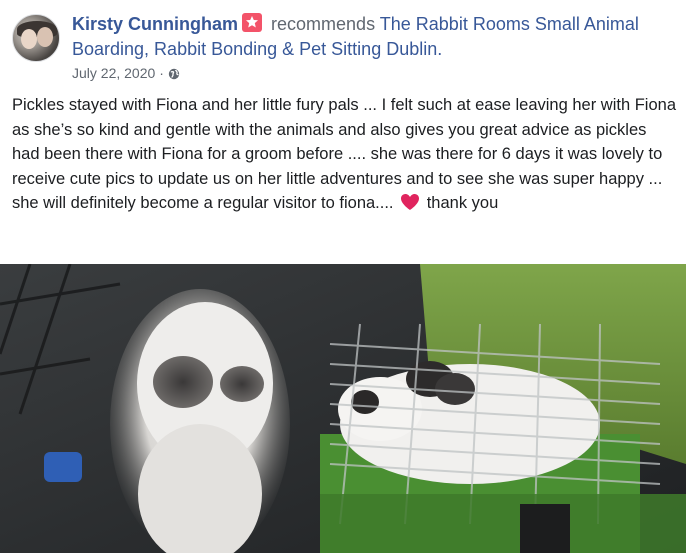 The width and height of the screenshot is (686, 553). What do you see at coordinates (29, 39) in the screenshot?
I see `avatar-face-left` at bounding box center [29, 39].